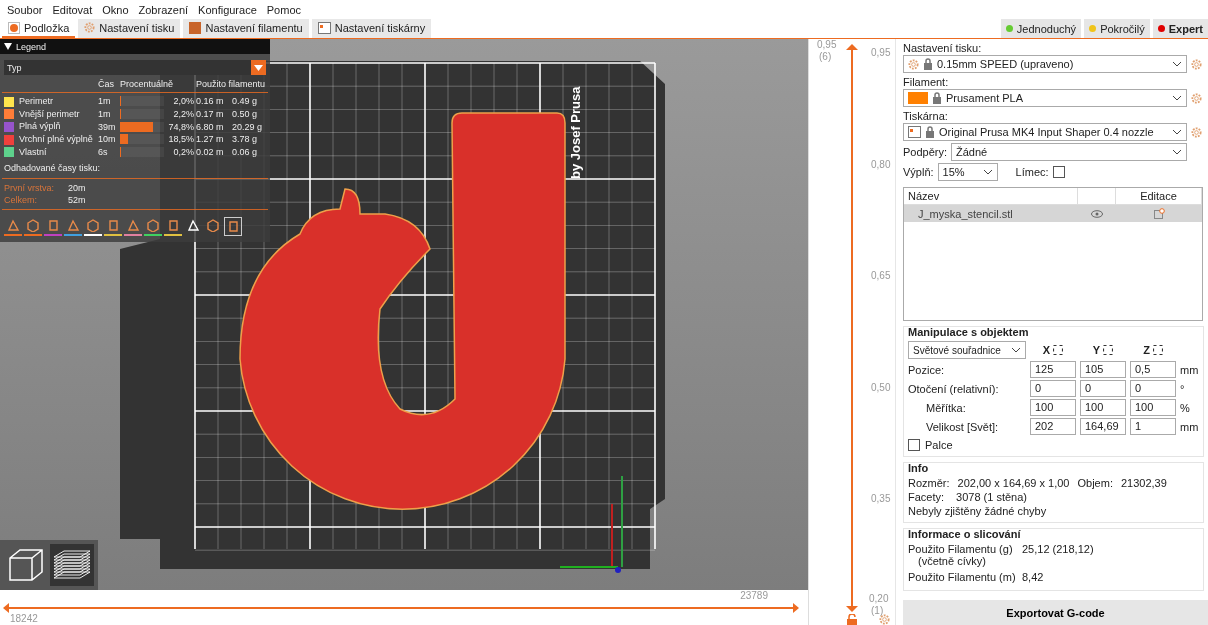 The width and height of the screenshot is (1208, 625). What do you see at coordinates (946, 407) in the screenshot?
I see `field-label: Měřítka:` at bounding box center [946, 407].